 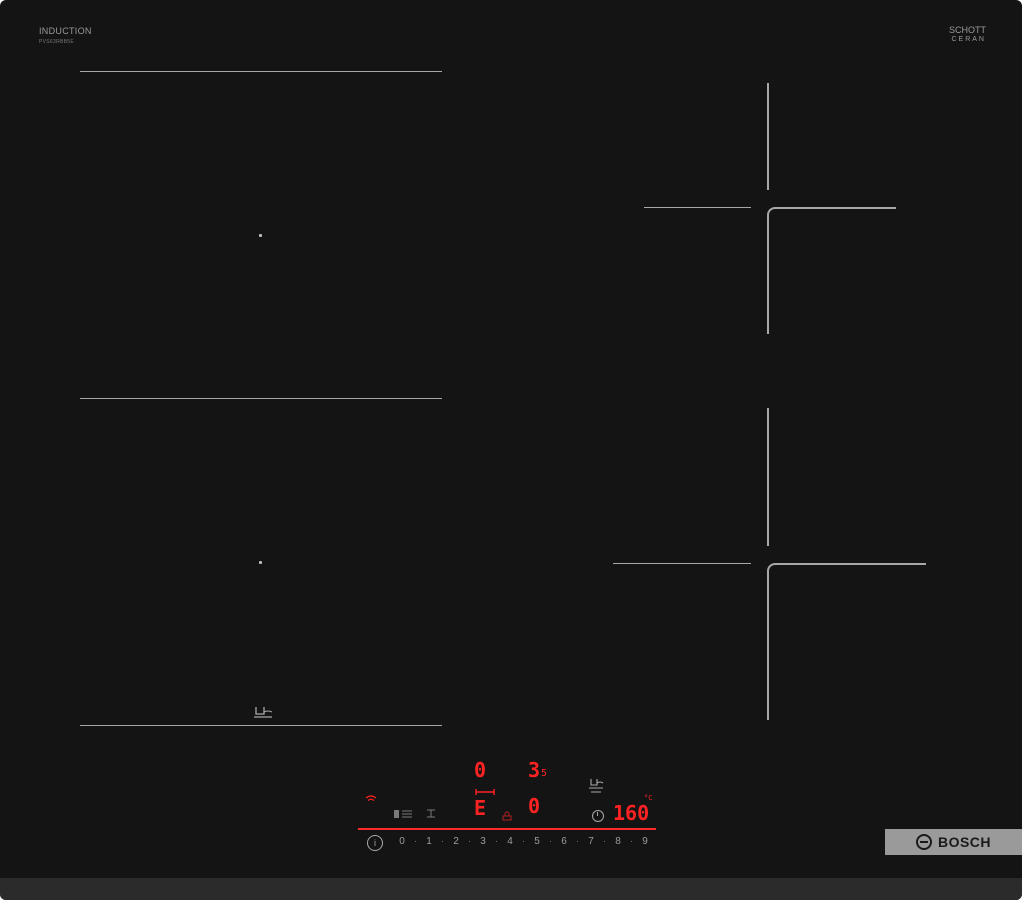 What do you see at coordinates (631, 813) in the screenshot?
I see `timer-display: 160` at bounding box center [631, 813].